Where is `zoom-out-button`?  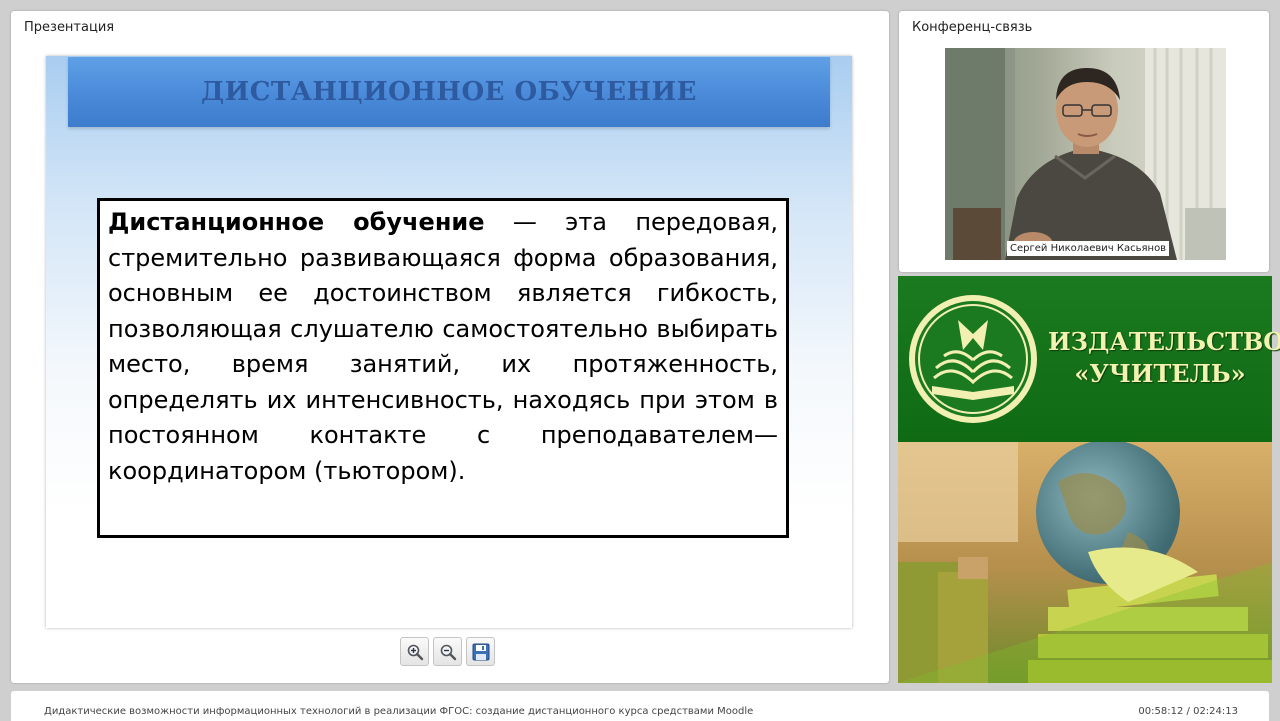 zoom-out-button is located at coordinates (447, 651).